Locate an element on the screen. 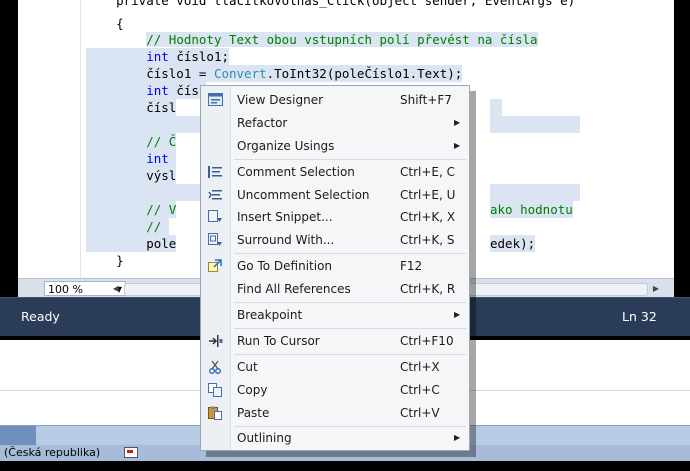 The image size is (690, 471). view-designer-icon is located at coordinates (215, 100).